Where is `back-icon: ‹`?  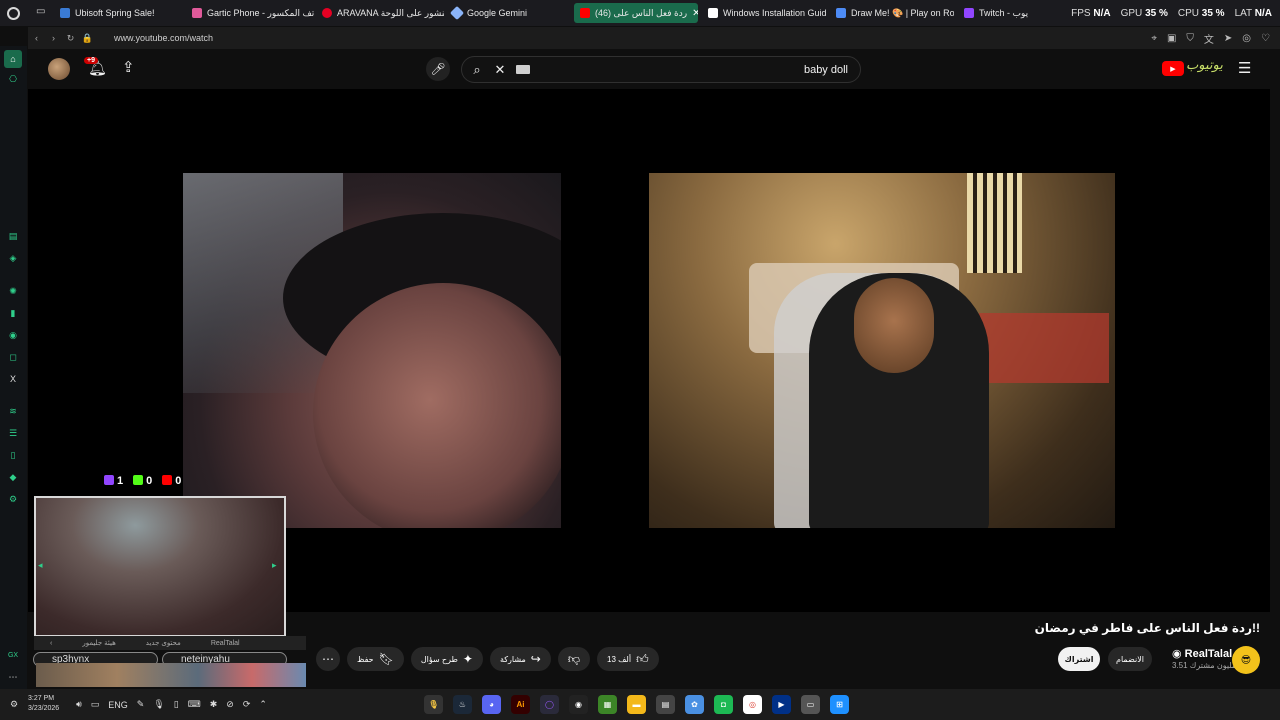
back-icon: ‹ is located at coordinates (36, 38).